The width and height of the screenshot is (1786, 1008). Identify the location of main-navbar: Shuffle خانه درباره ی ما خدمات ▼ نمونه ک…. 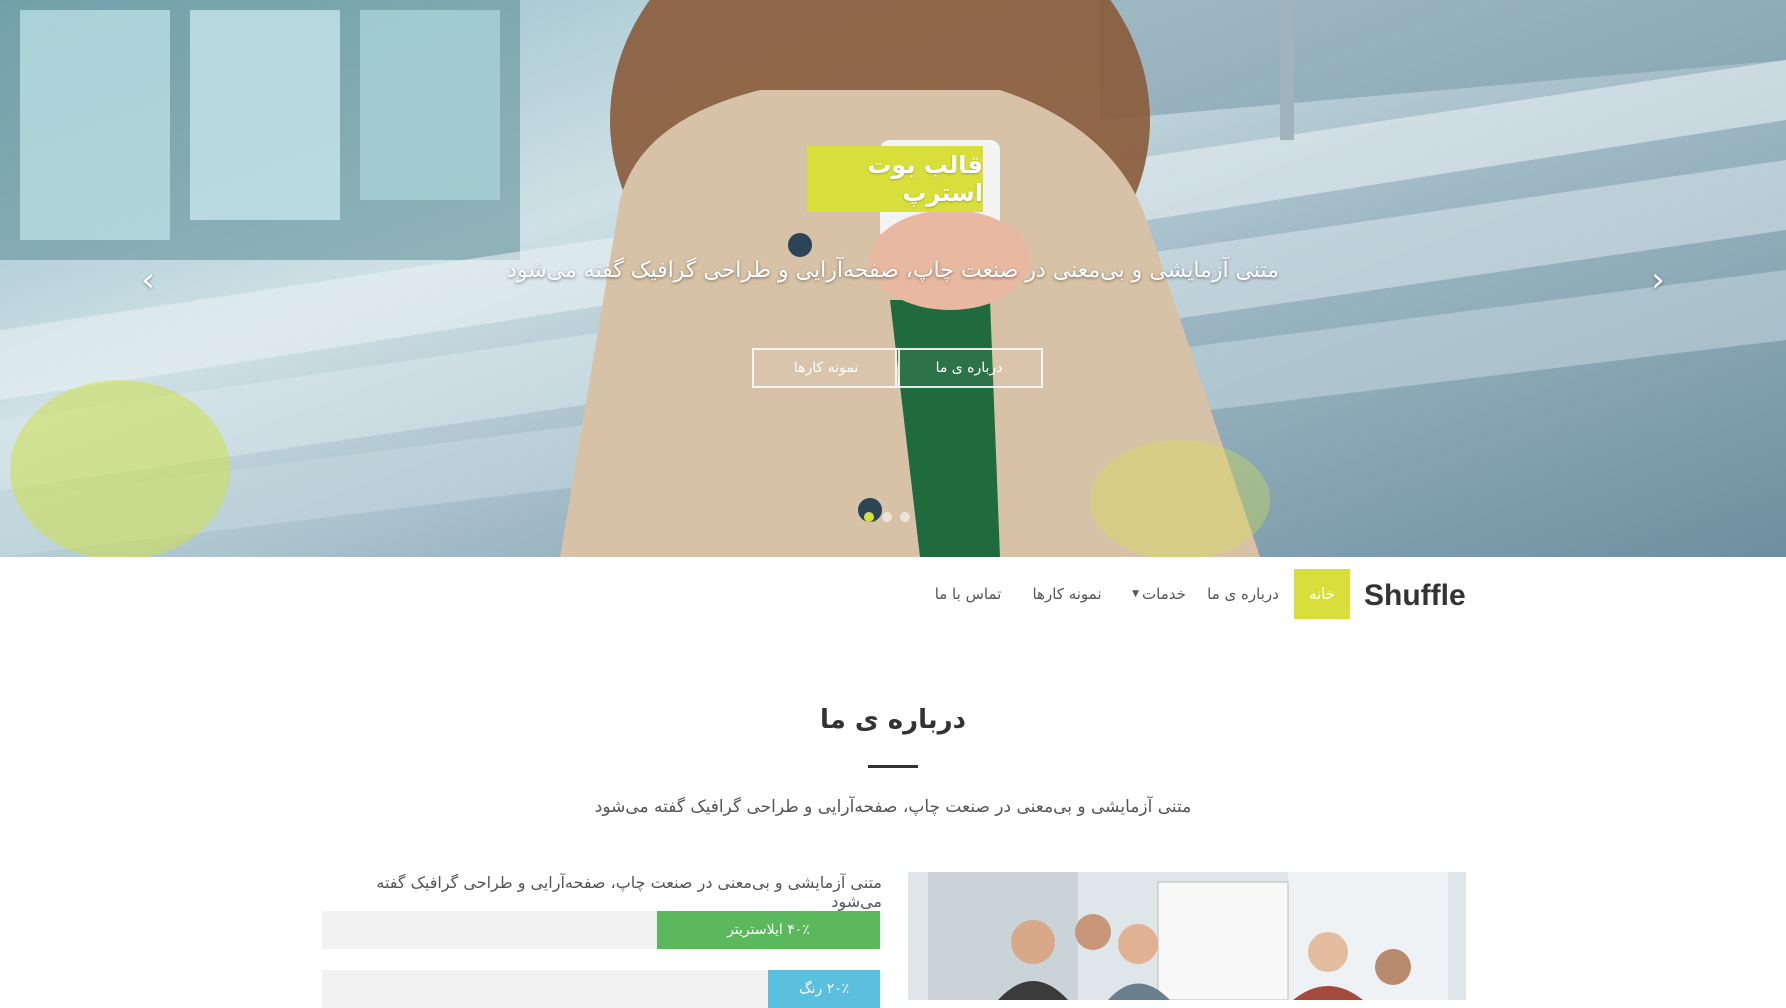
(893, 594).